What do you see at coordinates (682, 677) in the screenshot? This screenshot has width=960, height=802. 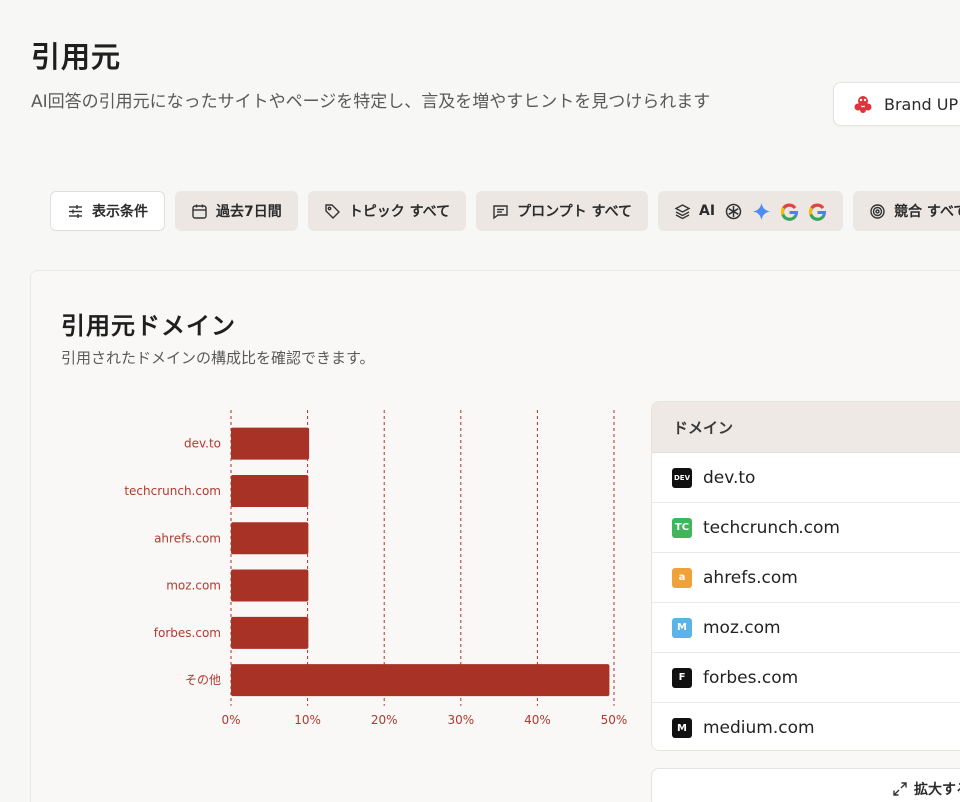 I see `site-favicon-icon: F` at bounding box center [682, 677].